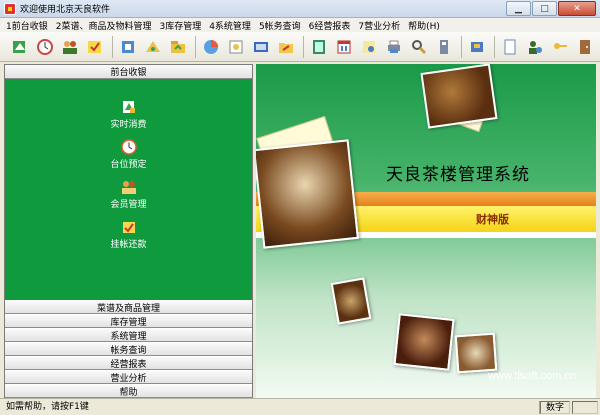 The image size is (600, 415). Describe the element at coordinates (261, 47) in the screenshot. I see `report-book-icon` at that location.